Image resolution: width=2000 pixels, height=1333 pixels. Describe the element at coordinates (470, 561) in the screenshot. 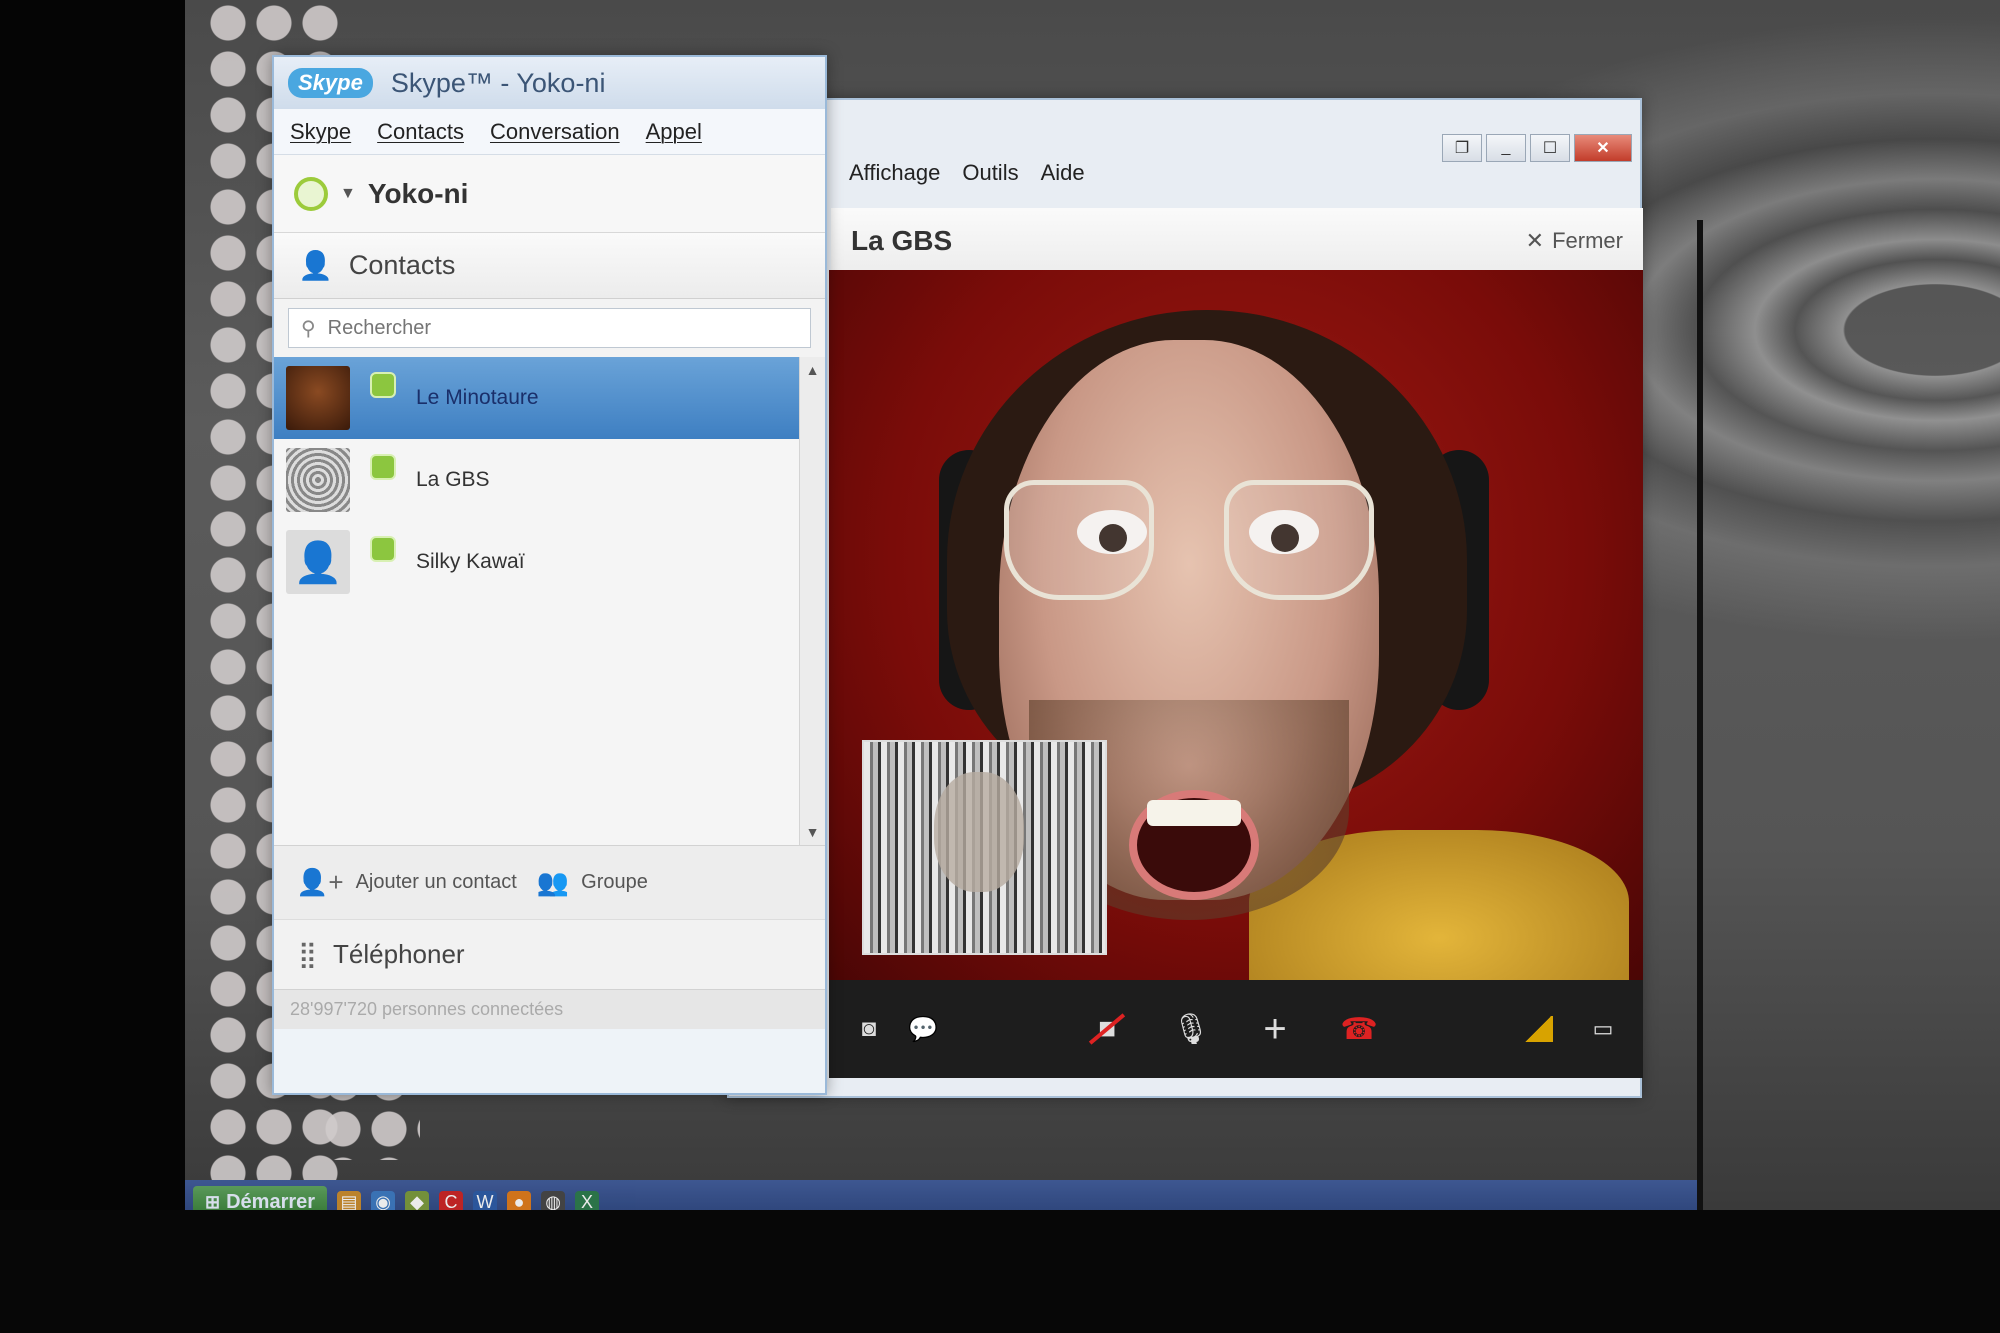

I see `contact-name: Silky Kawaï` at that location.